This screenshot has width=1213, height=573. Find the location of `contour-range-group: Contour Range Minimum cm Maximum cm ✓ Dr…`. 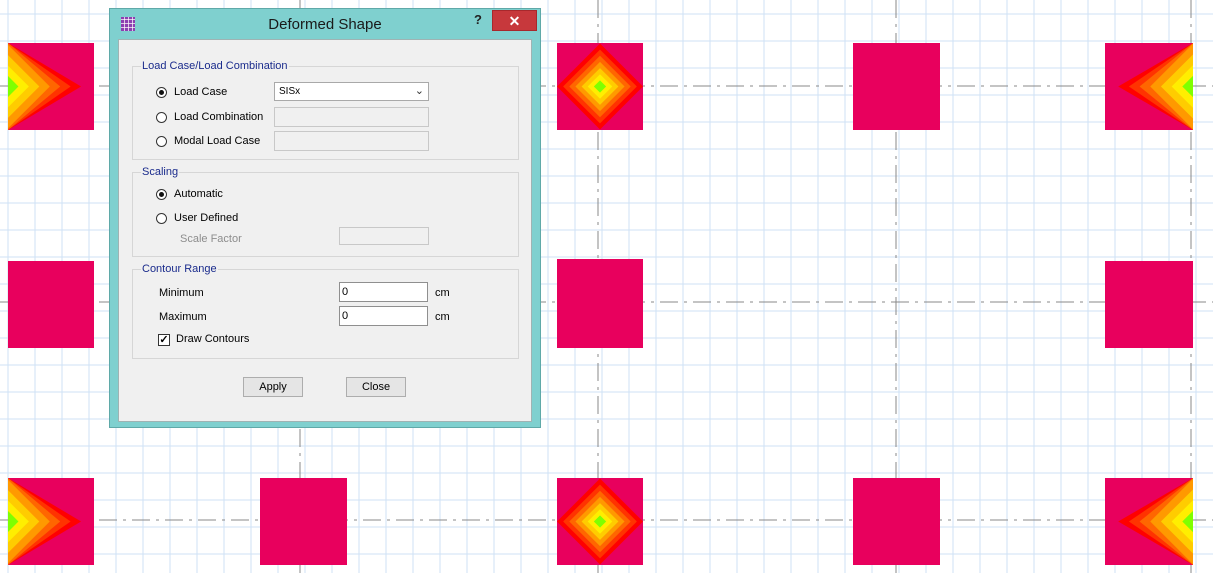

contour-range-group: Contour Range Minimum cm Maximum cm ✓ Dr… is located at coordinates (325, 311).